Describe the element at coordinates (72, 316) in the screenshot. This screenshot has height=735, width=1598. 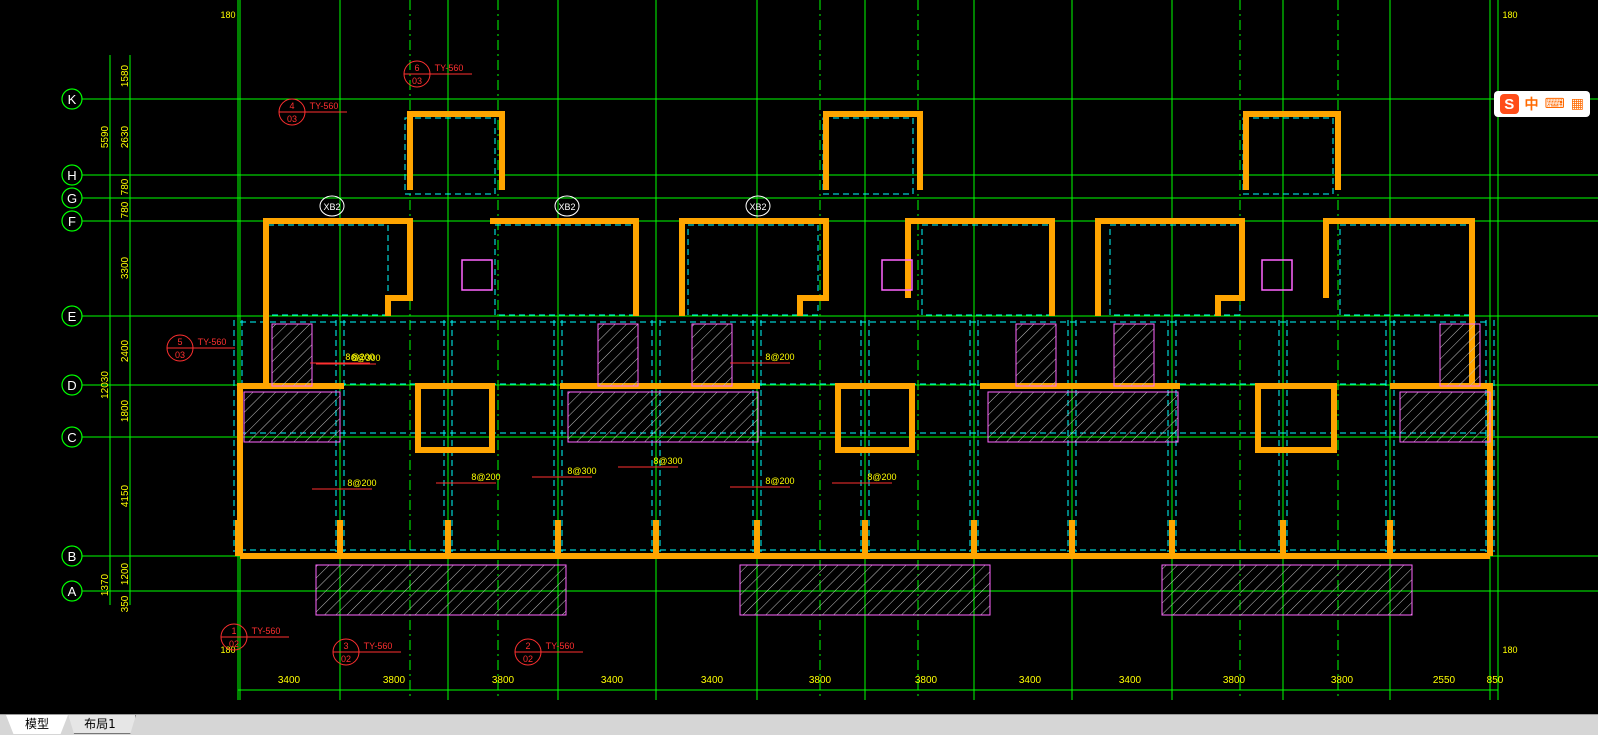
I see `axis-bubble-label-e: E` at that location.